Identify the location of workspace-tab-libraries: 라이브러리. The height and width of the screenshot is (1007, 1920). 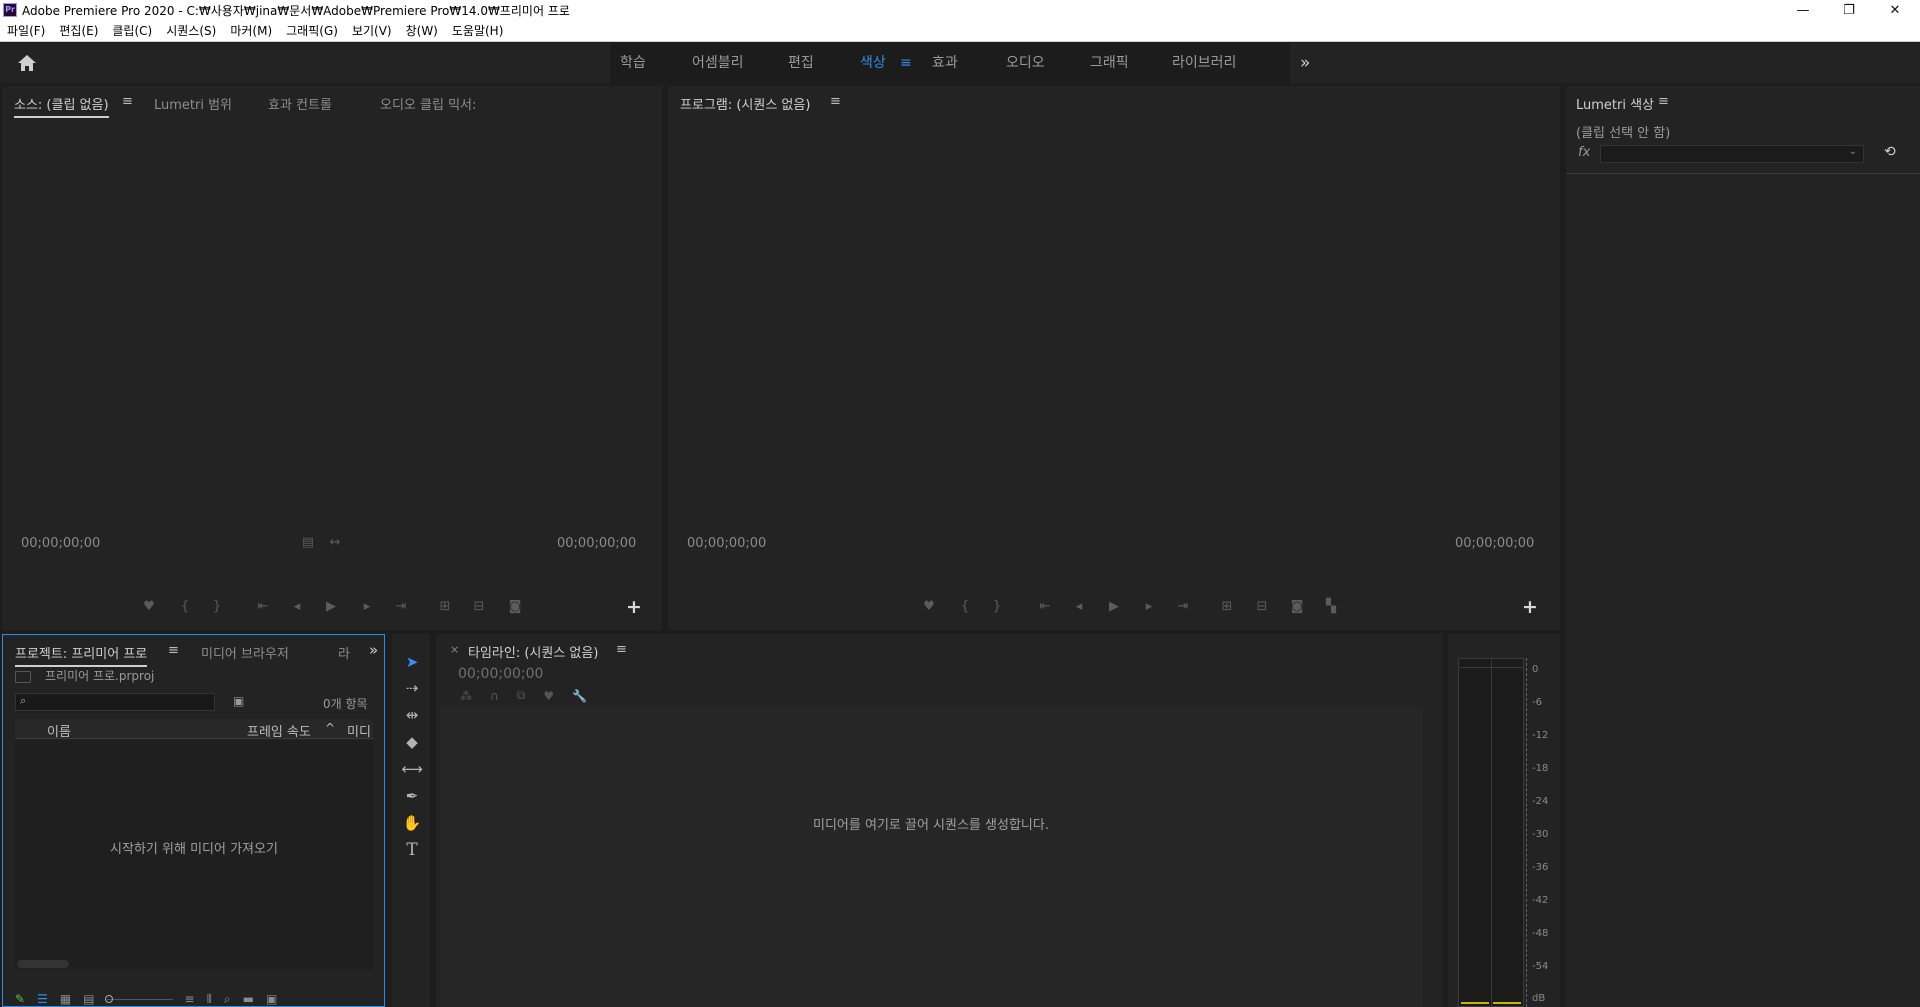
(1204, 63).